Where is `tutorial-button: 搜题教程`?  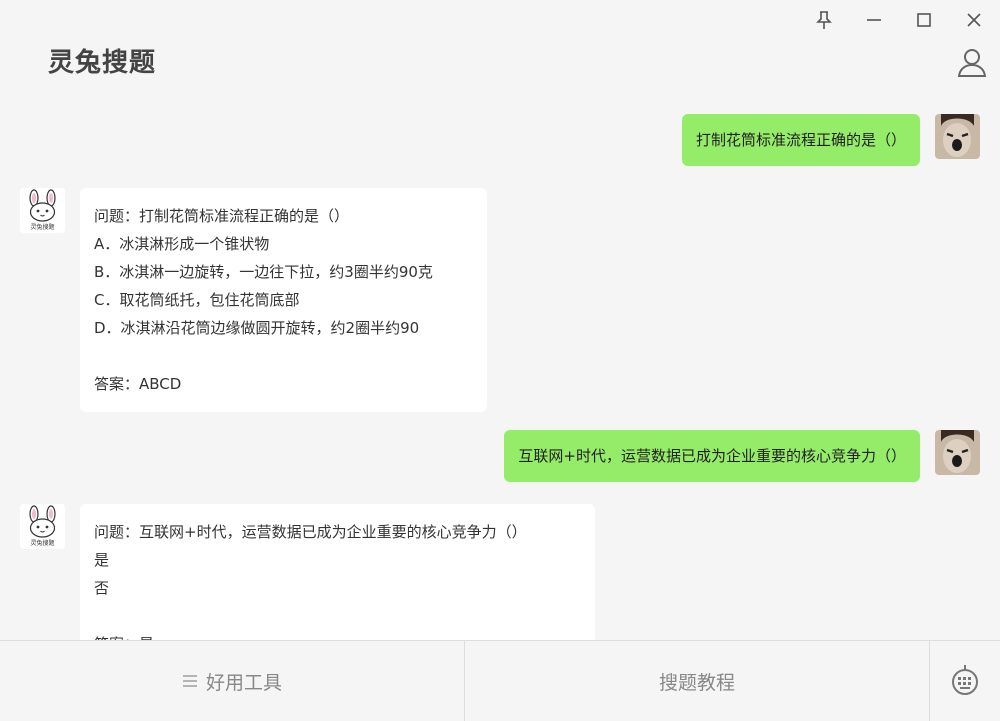 tutorial-button: 搜题教程 is located at coordinates (697, 681).